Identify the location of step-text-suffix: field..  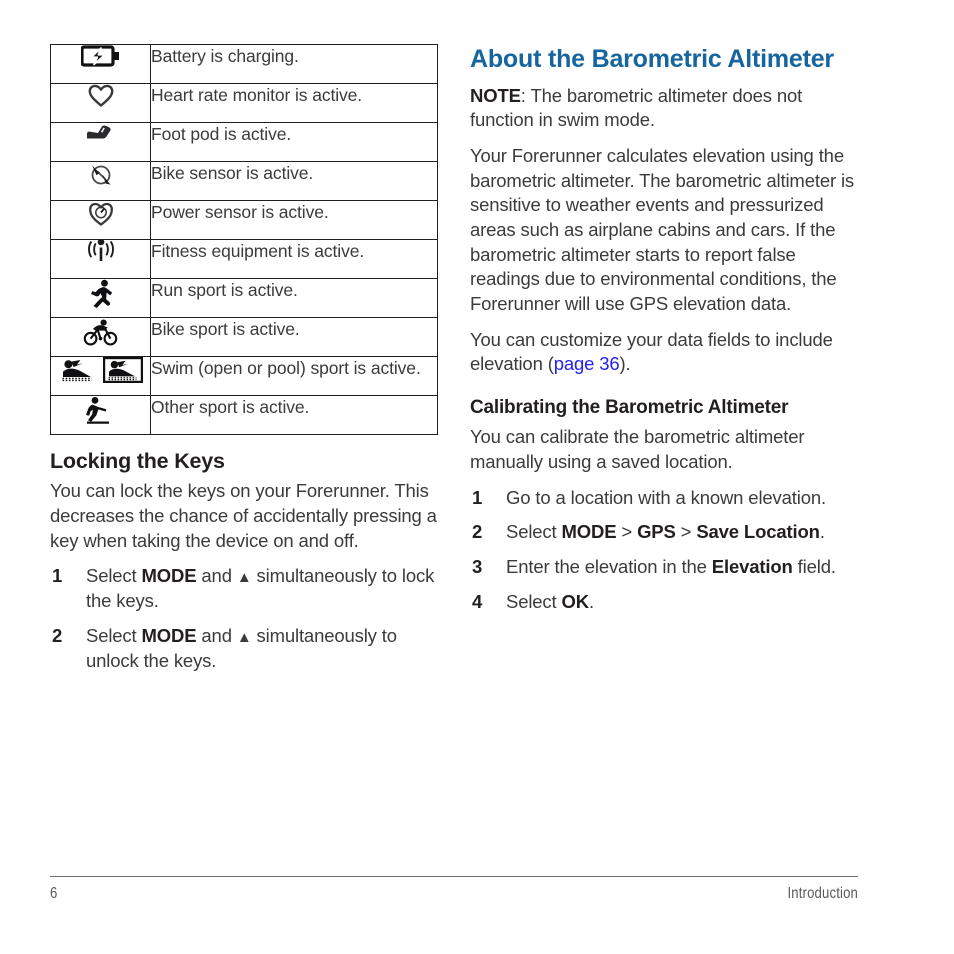
(814, 567).